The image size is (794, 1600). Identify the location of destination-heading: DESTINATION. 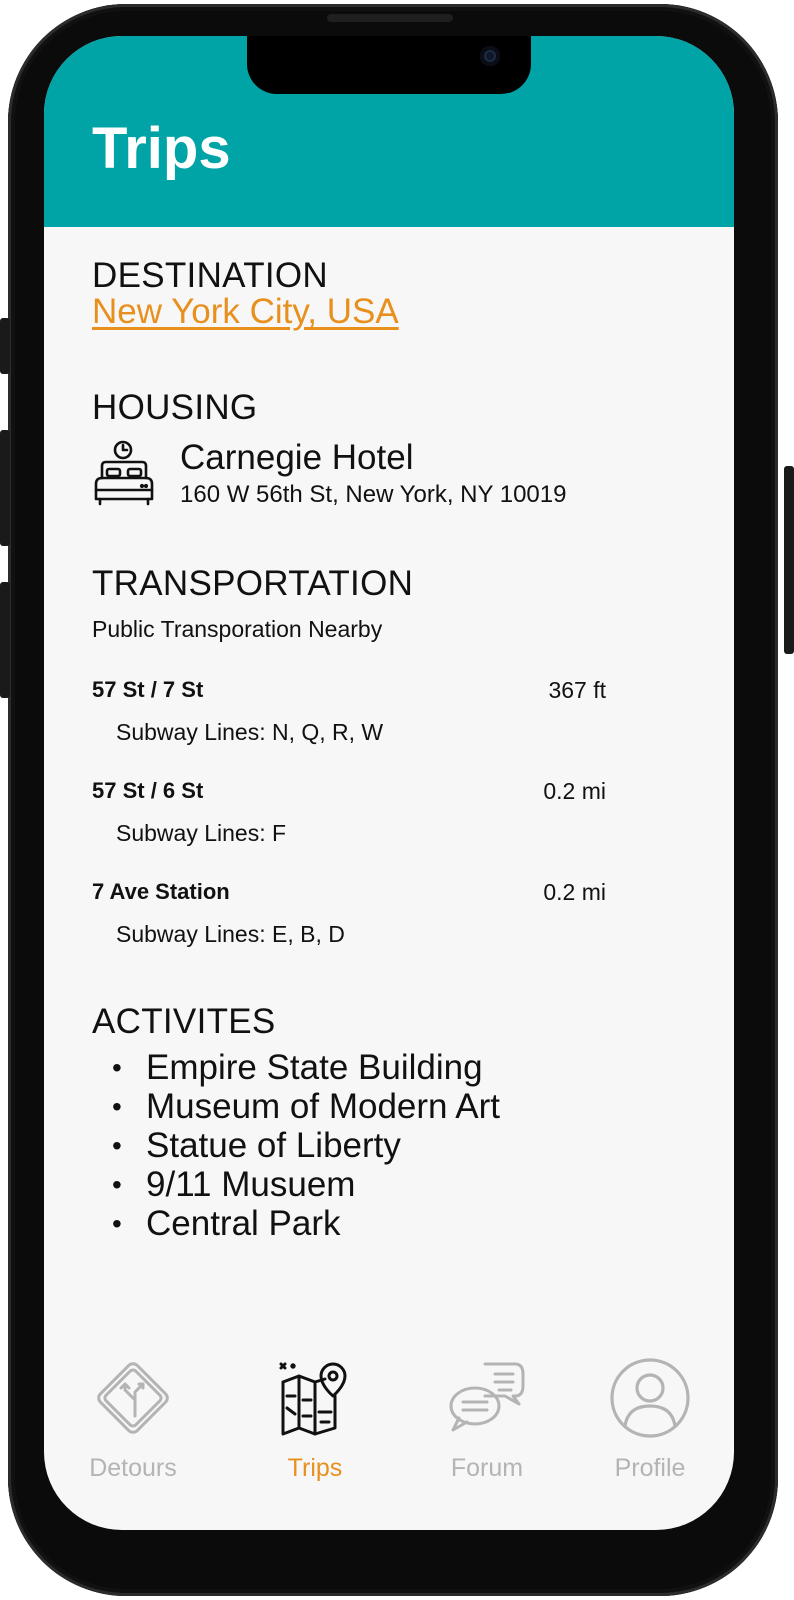
(210, 275).